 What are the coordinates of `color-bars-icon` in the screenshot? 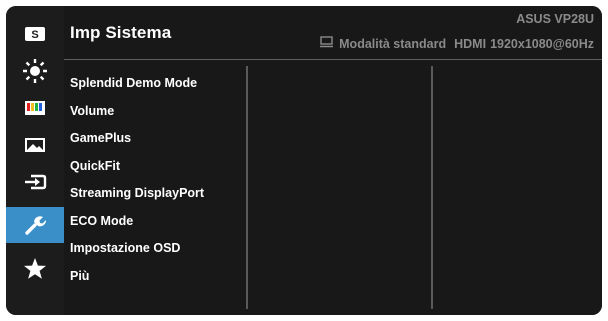 It's located at (35, 108).